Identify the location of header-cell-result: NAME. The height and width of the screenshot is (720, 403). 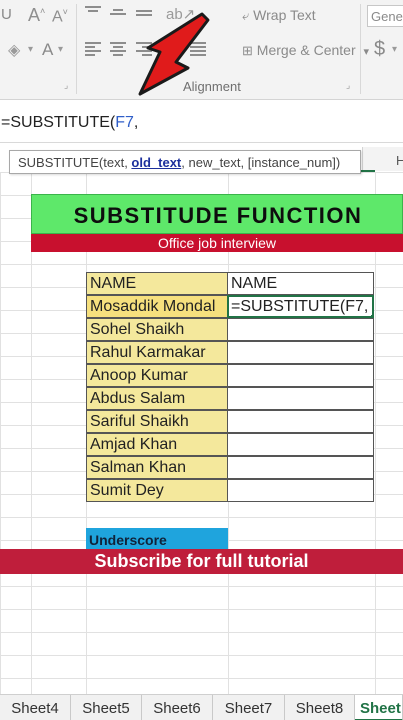
(300, 283).